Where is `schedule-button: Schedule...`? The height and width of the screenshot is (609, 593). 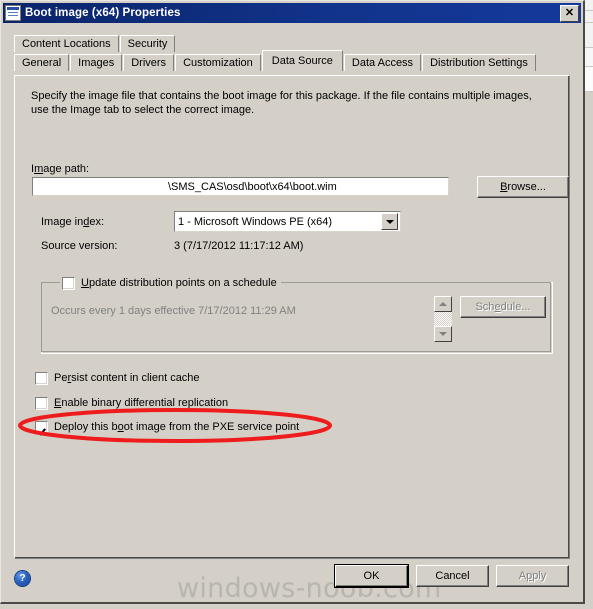 schedule-button: Schedule... is located at coordinates (503, 307).